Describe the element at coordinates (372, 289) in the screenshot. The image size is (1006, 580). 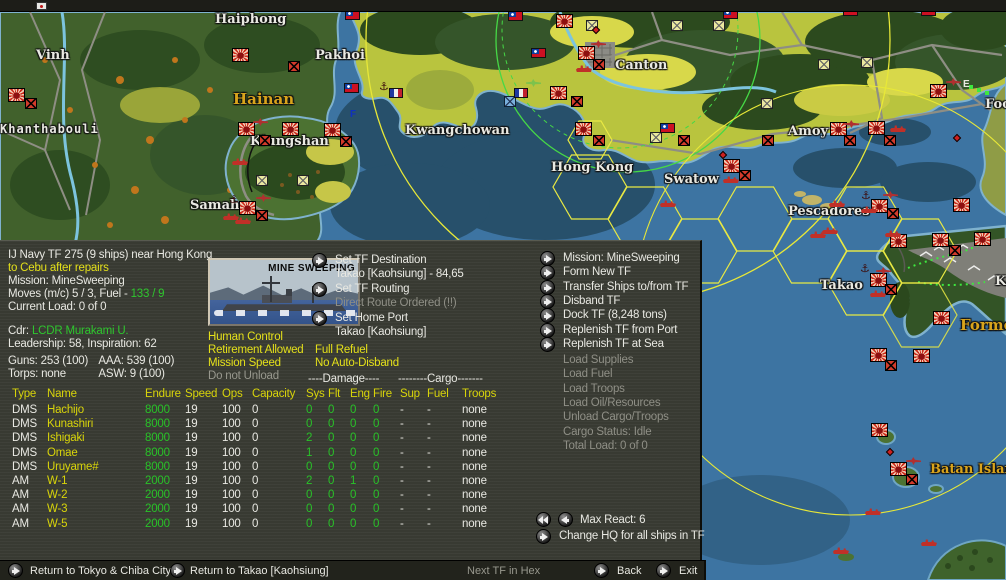
I see `menu-item-label: Set TF Routing` at that location.